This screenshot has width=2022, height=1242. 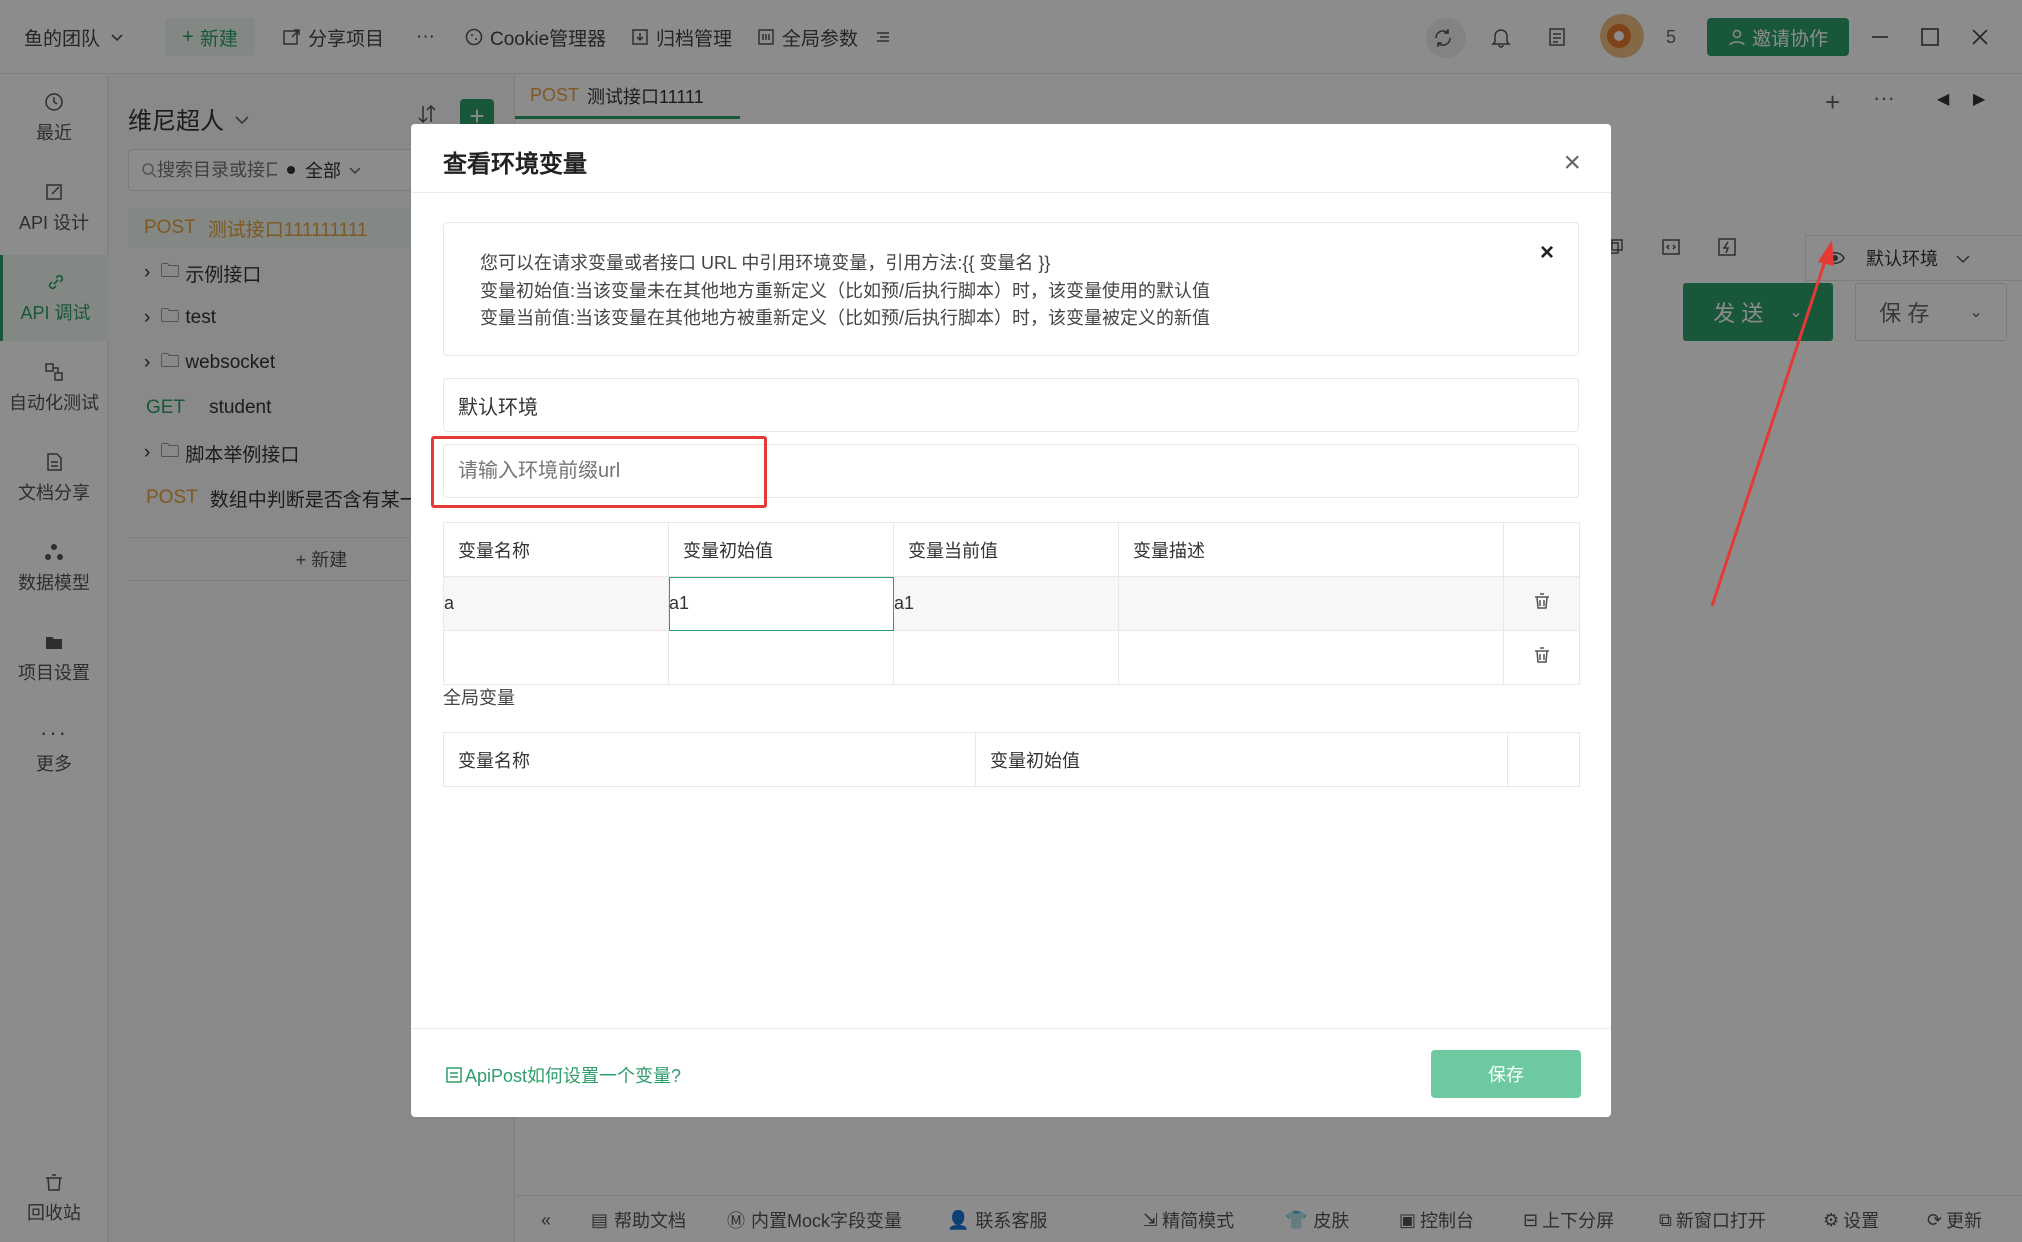 I want to click on notice-line: 您可以在请求变量或者接口 URL 中引用环境变量，引用方法:{{ 变量名 }}, so click(x=765, y=263).